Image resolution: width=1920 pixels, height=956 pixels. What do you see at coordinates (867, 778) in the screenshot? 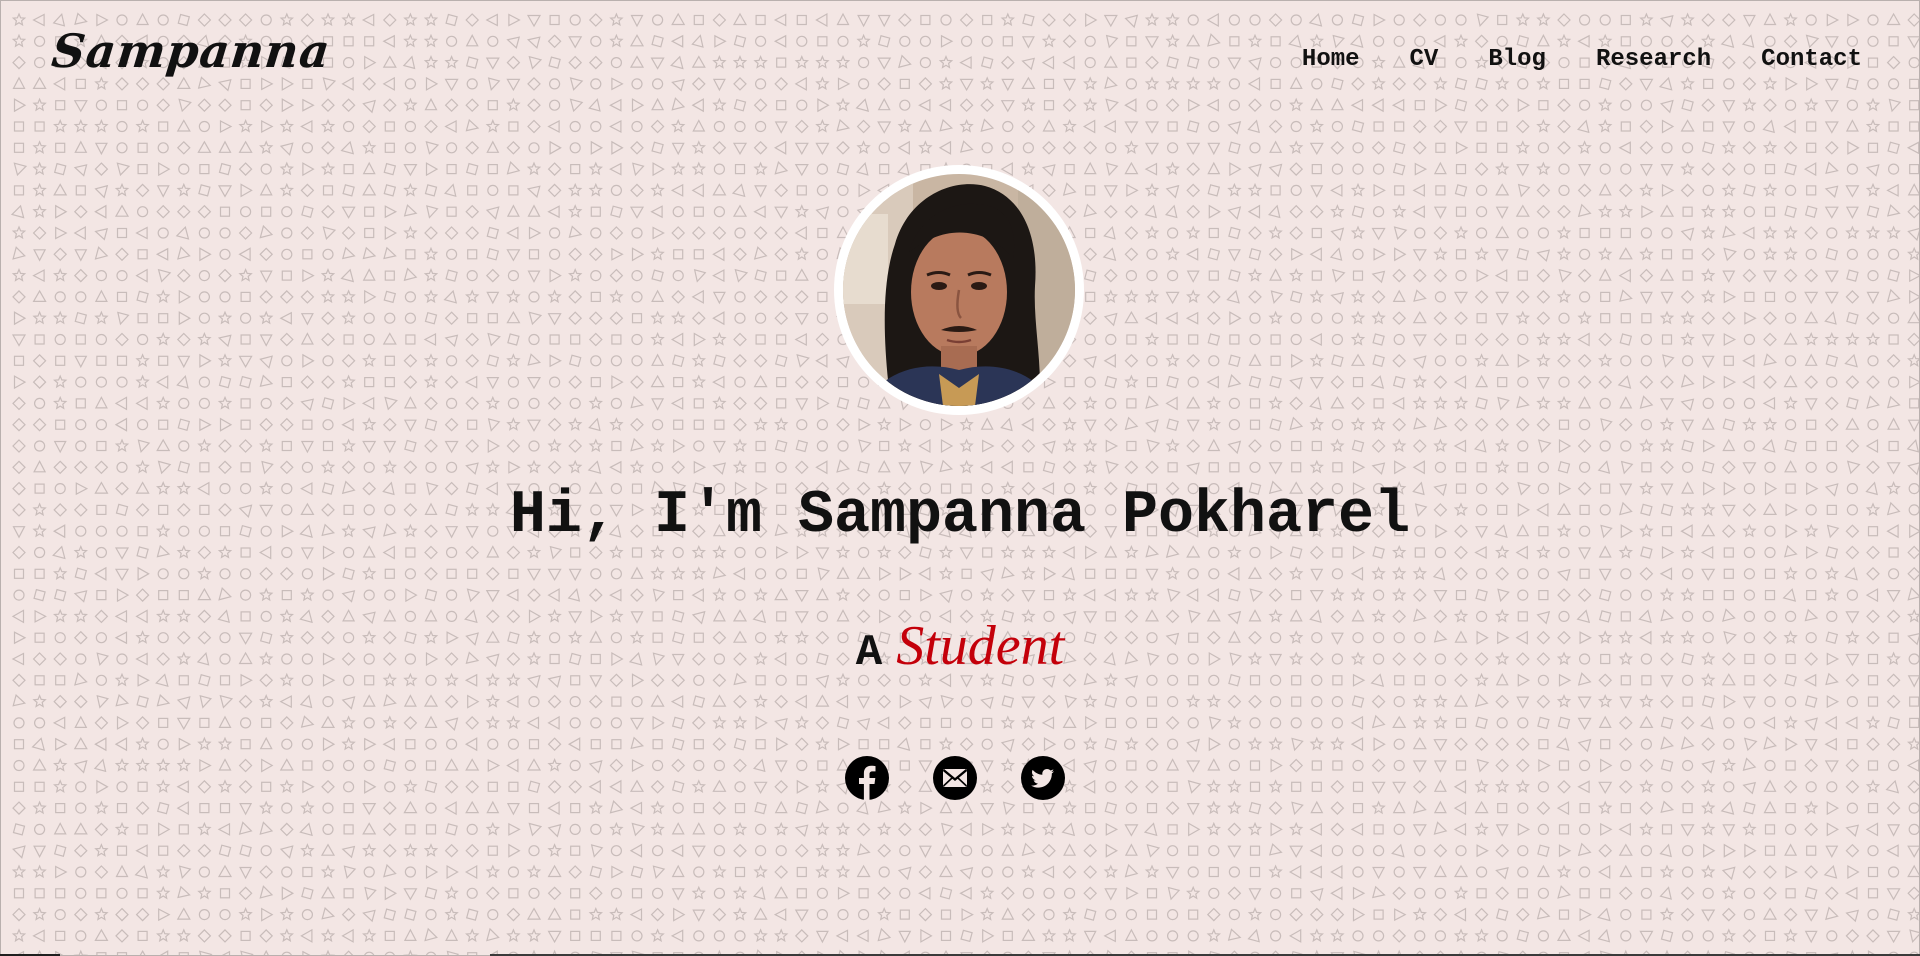
I see `facebook-link` at bounding box center [867, 778].